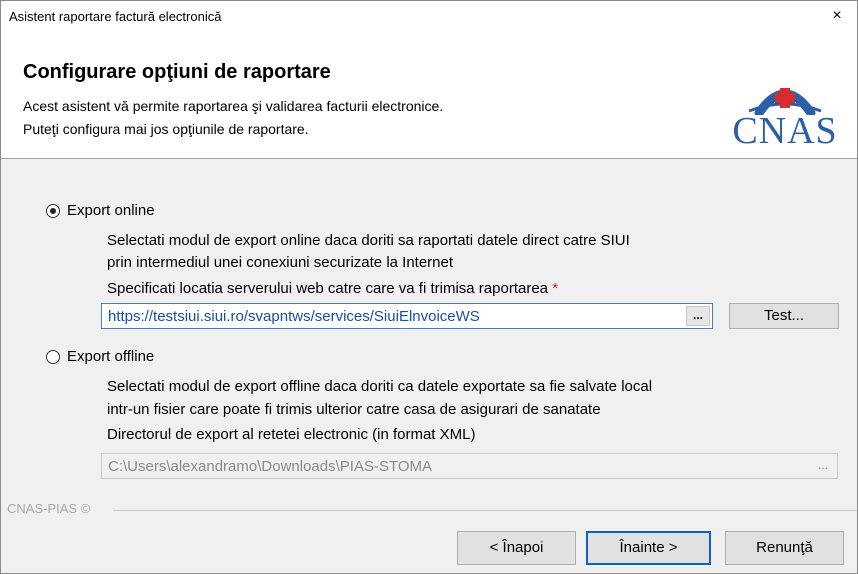 This screenshot has width=858, height=574. Describe the element at coordinates (111, 210) in the screenshot. I see `export-online-label: Export online` at that location.